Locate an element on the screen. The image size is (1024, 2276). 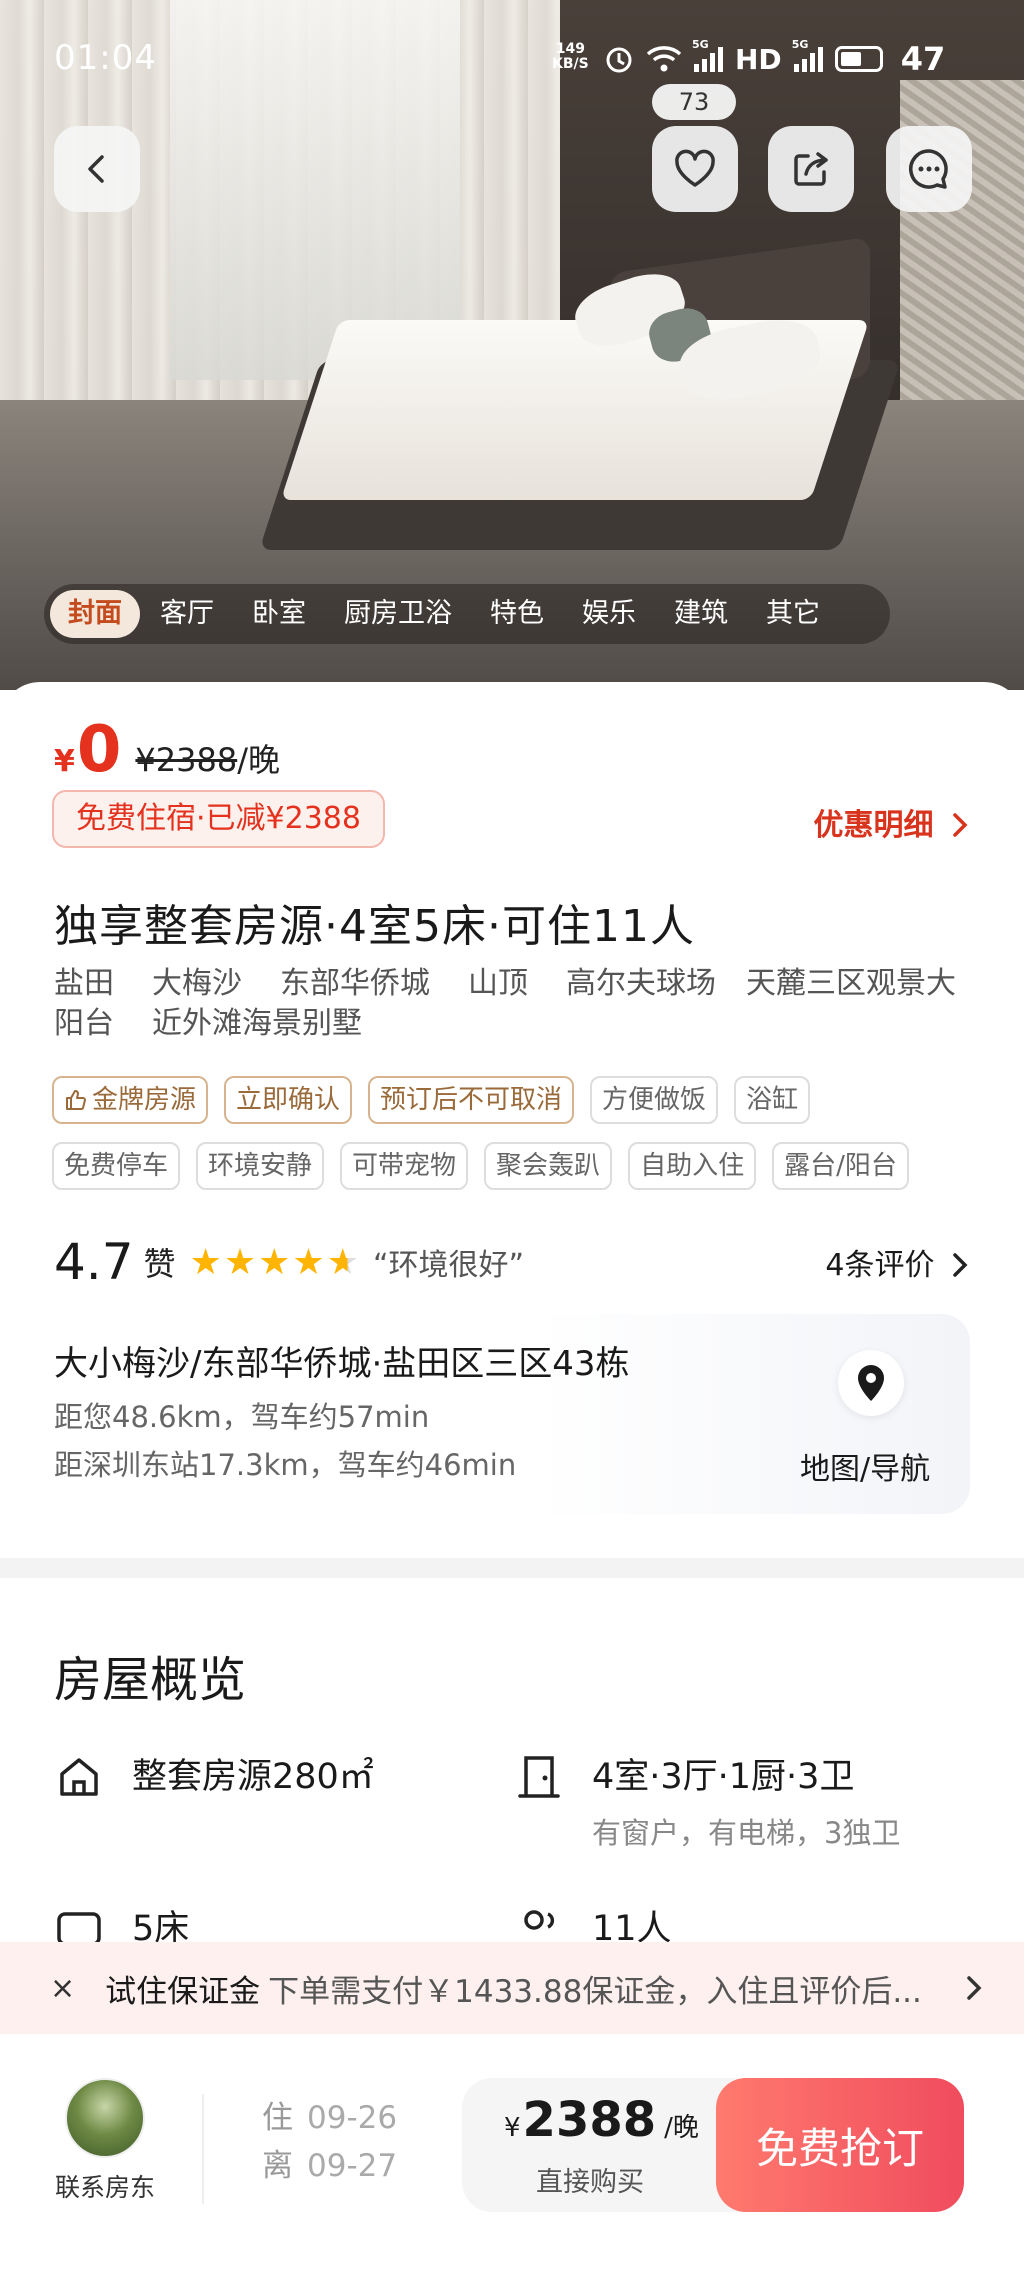
reviews-link: 4条评价 is located at coordinates (897, 1262).